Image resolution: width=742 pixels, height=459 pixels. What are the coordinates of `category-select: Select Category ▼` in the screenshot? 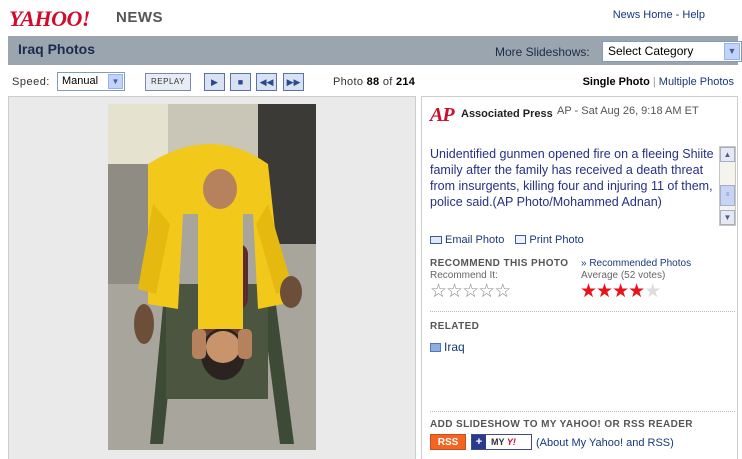 It's located at (672, 51).